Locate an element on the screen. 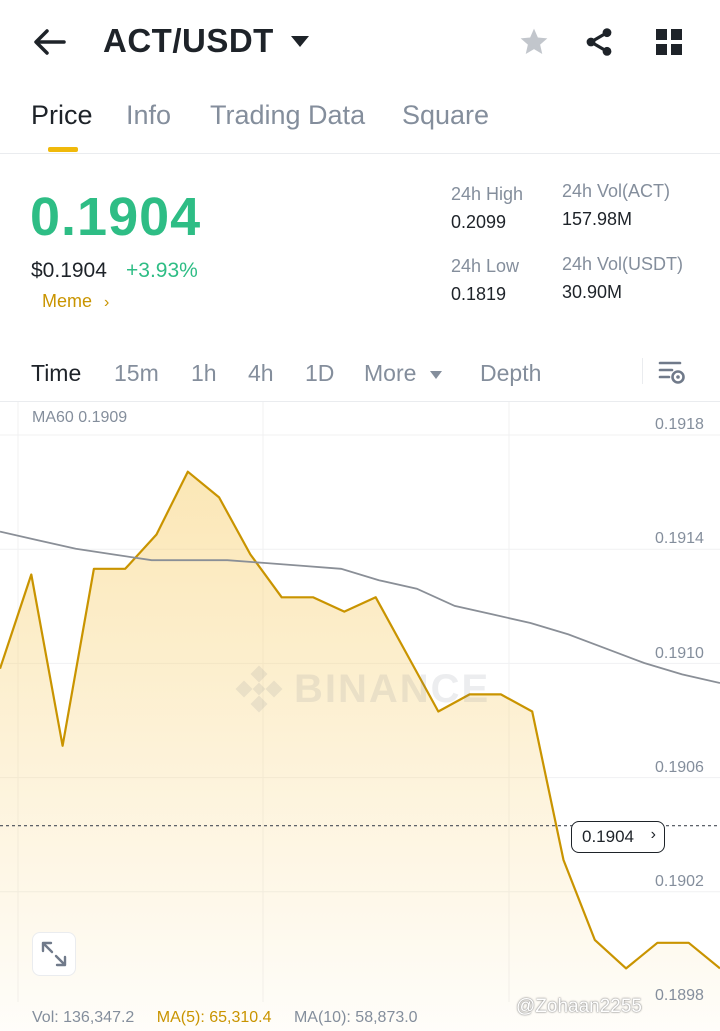 Image resolution: width=720 pixels, height=1031 pixels. interval-depth: Depth is located at coordinates (510, 373).